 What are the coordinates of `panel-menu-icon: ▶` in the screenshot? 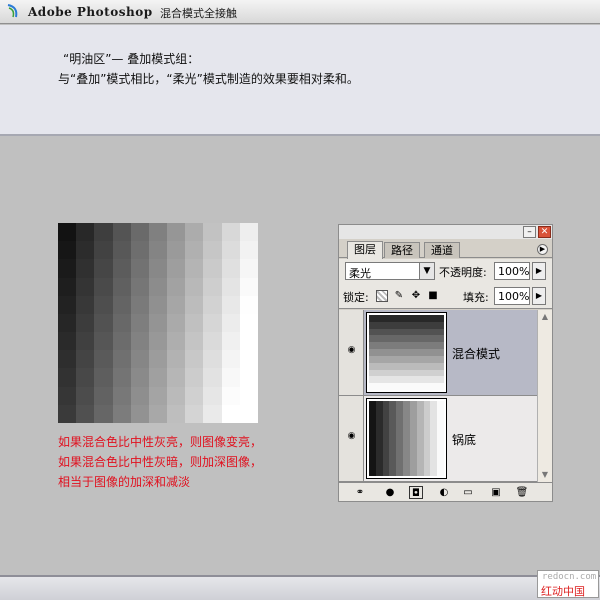 It's located at (542, 249).